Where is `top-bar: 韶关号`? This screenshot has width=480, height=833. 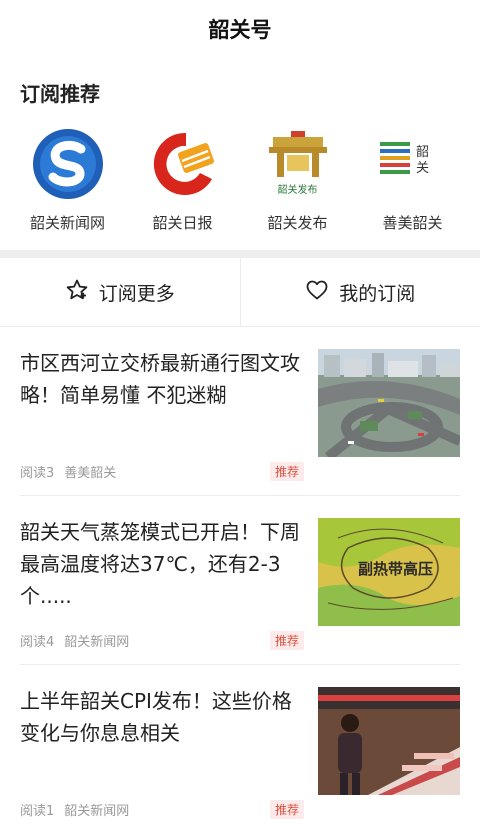
top-bar: 韶关号 is located at coordinates (240, 29).